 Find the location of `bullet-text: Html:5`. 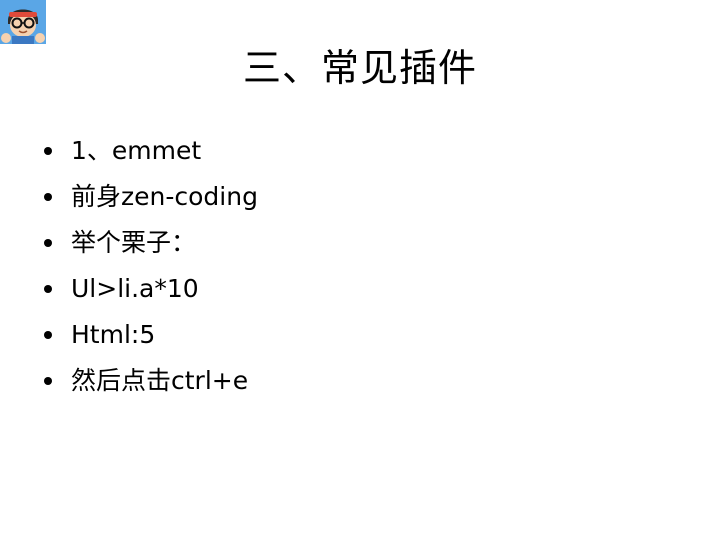

bullet-text: Html:5 is located at coordinates (113, 334).